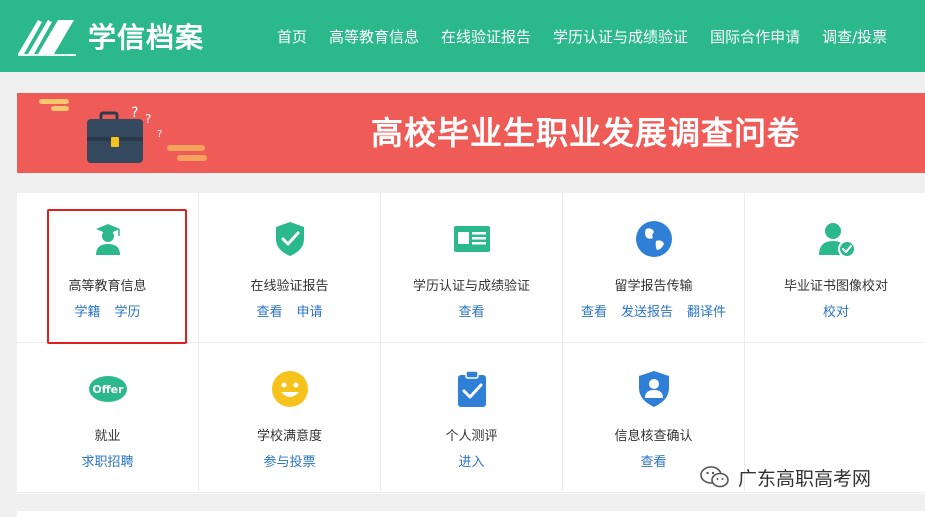  I want to click on main-nav: 首页 高等教育信息 在线验证报告 学历认证与成绩验证 国际合作申请 调查/投票, so click(582, 36).